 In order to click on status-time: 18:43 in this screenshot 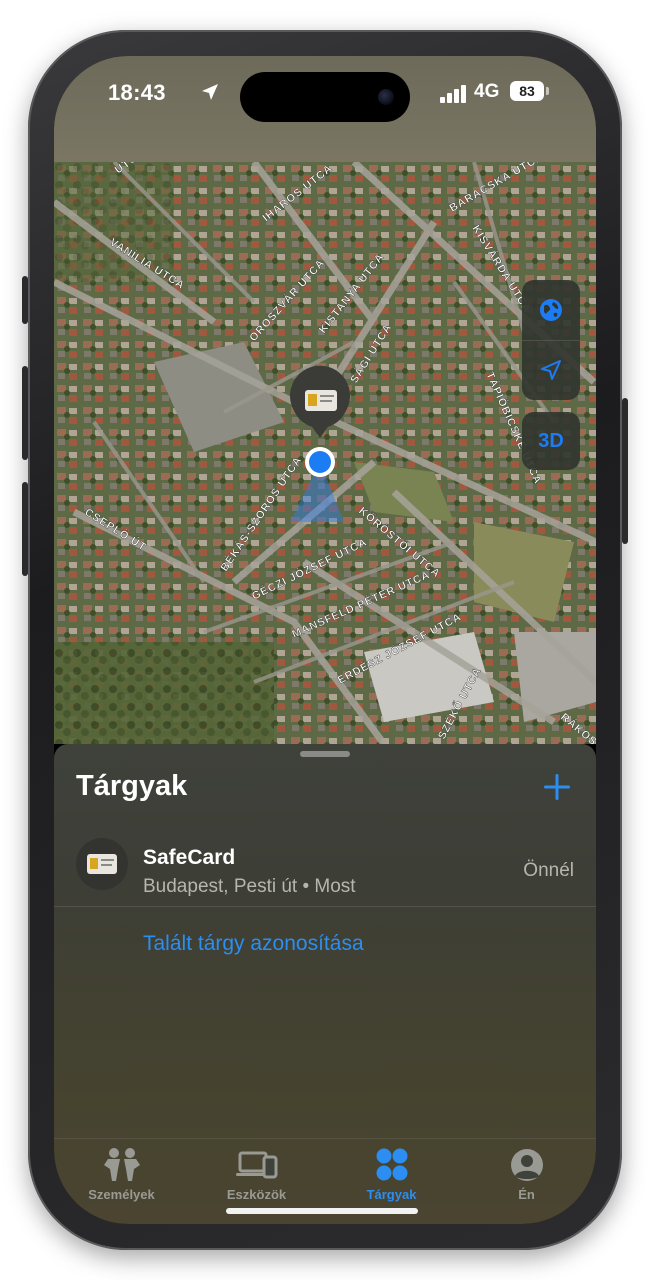, I will do `click(137, 92)`.